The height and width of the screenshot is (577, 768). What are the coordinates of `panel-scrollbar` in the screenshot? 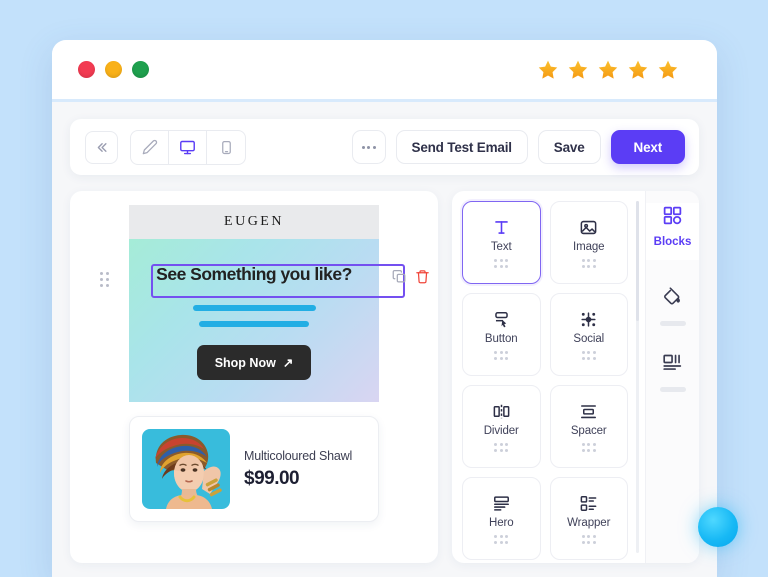 It's located at (637, 377).